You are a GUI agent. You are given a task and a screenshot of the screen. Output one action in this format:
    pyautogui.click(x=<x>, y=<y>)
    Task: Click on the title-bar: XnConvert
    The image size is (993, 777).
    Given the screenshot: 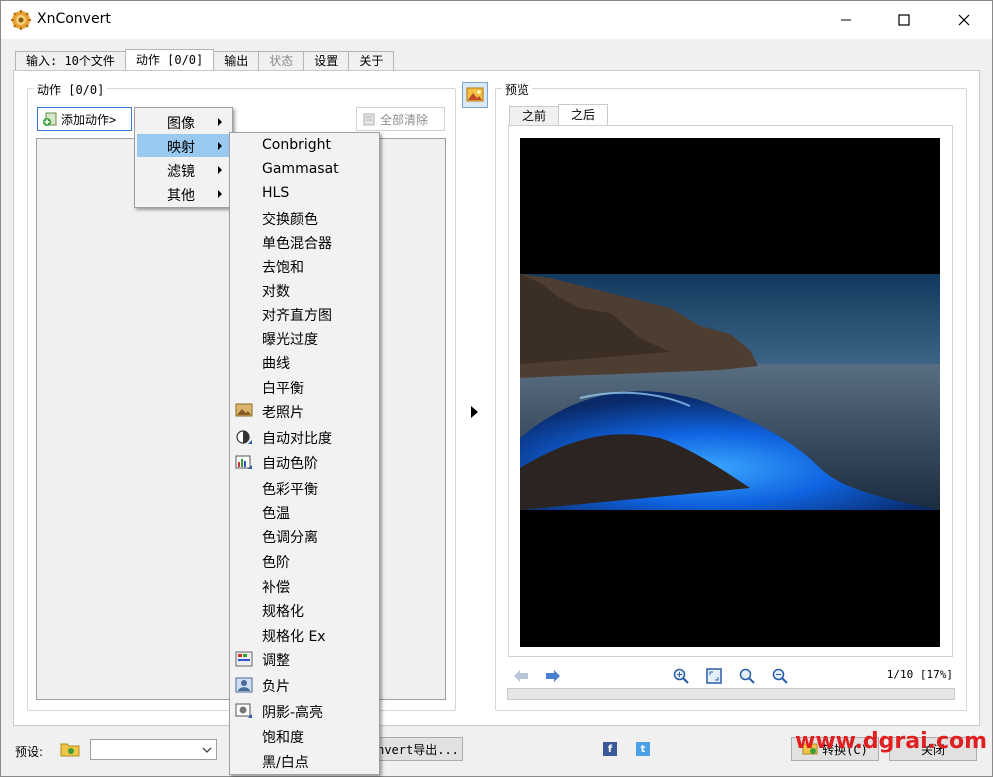 What is the action you would take?
    pyautogui.click(x=496, y=20)
    